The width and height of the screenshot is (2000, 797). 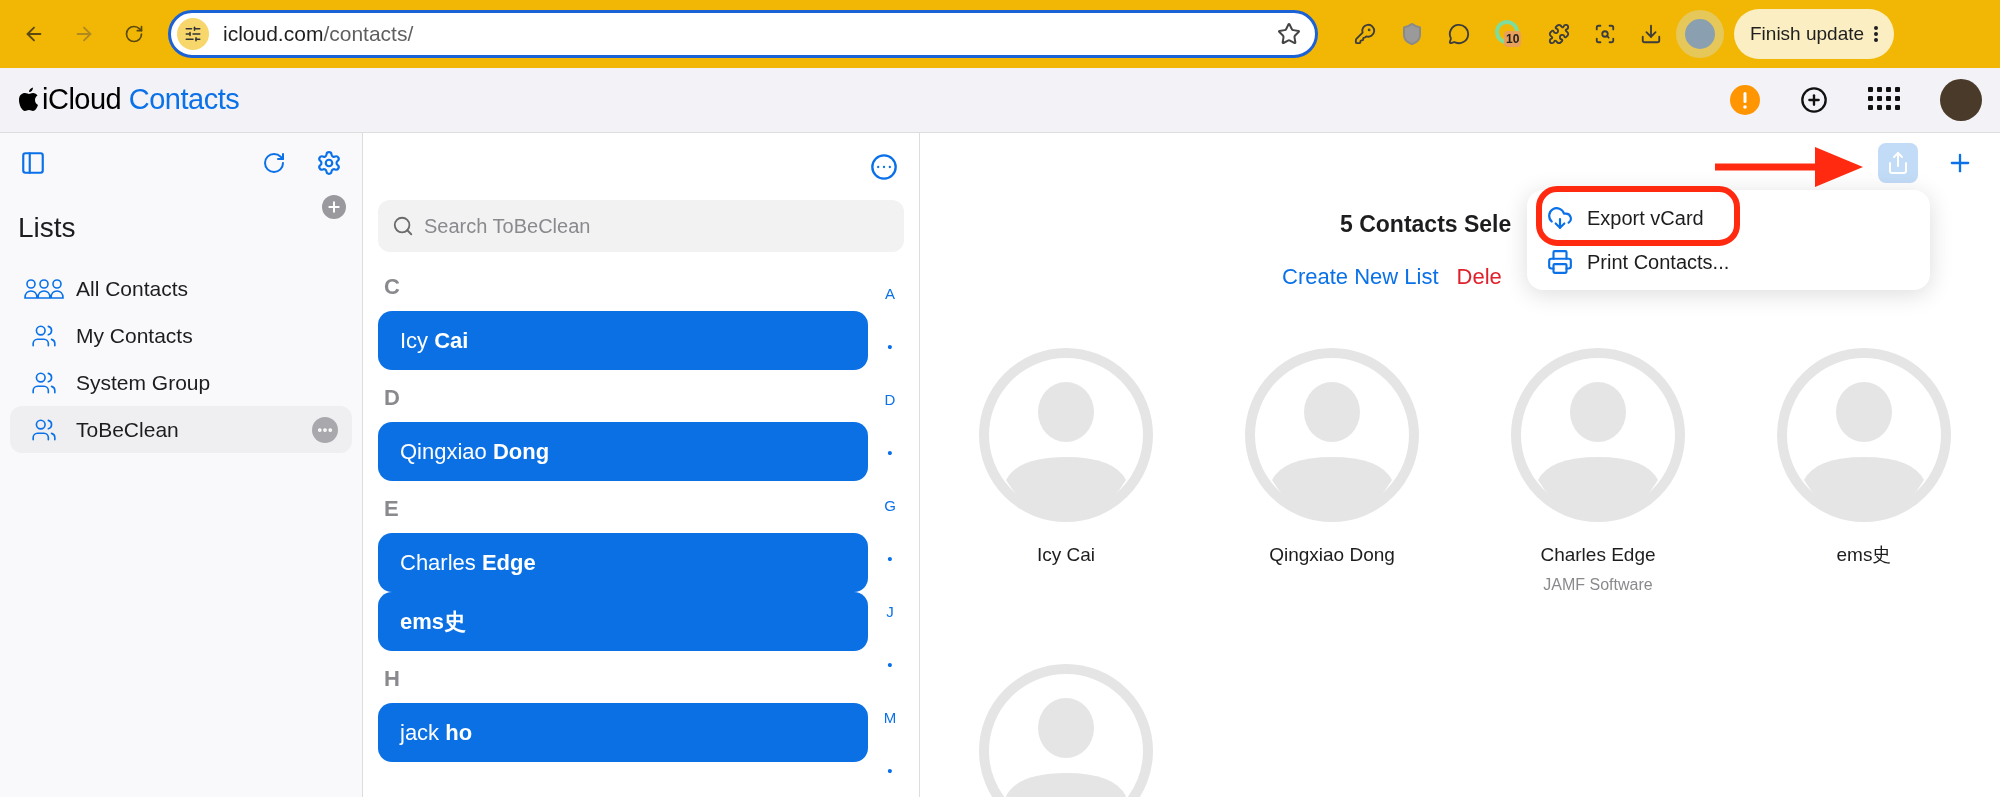 What do you see at coordinates (181, 429) in the screenshot?
I see `sidebar-list-item: ToBeClean` at bounding box center [181, 429].